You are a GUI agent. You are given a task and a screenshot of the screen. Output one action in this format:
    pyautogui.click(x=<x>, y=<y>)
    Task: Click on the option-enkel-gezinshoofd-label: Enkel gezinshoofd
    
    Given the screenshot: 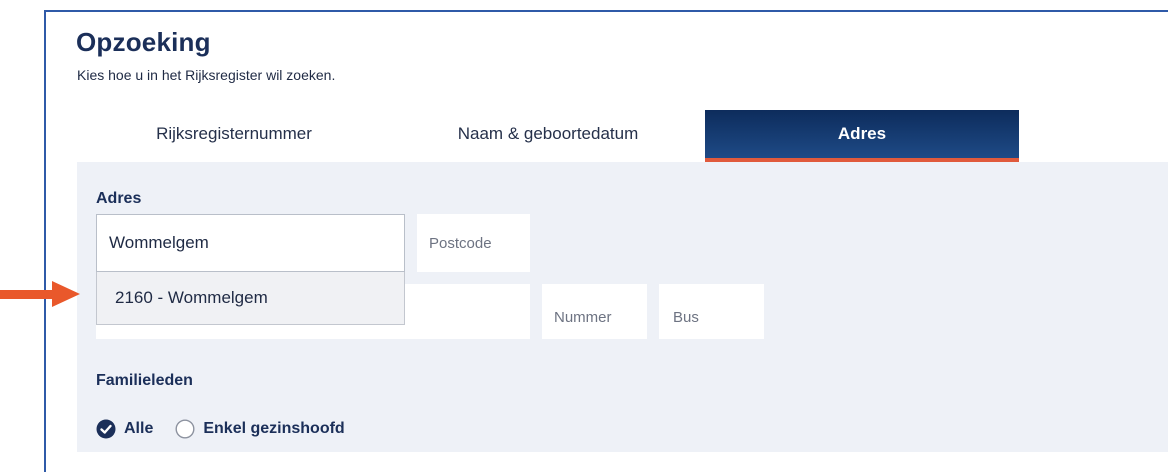 What is the action you would take?
    pyautogui.click(x=274, y=428)
    